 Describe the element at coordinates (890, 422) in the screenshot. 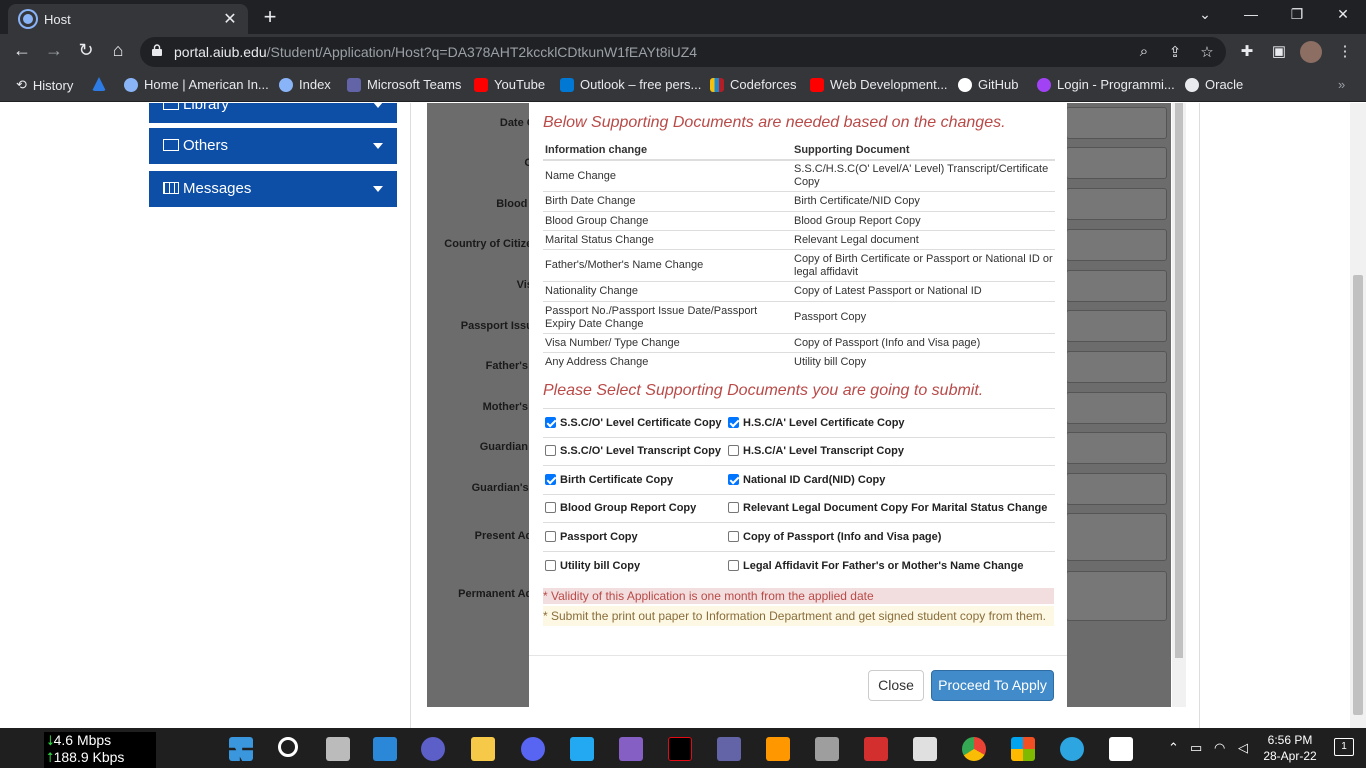

I see `checkbox-option: H.S.C/A' Level Certificate Copy` at that location.